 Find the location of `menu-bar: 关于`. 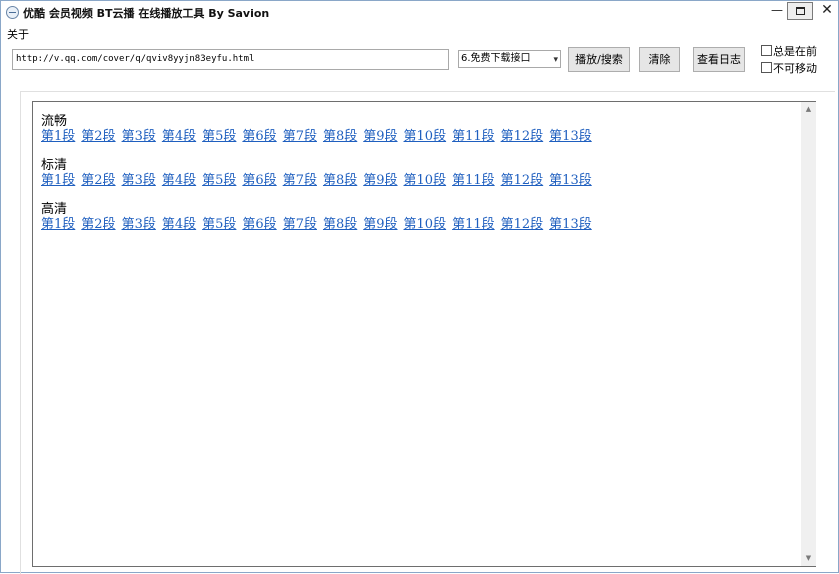

menu-bar: 关于 is located at coordinates (419, 33).